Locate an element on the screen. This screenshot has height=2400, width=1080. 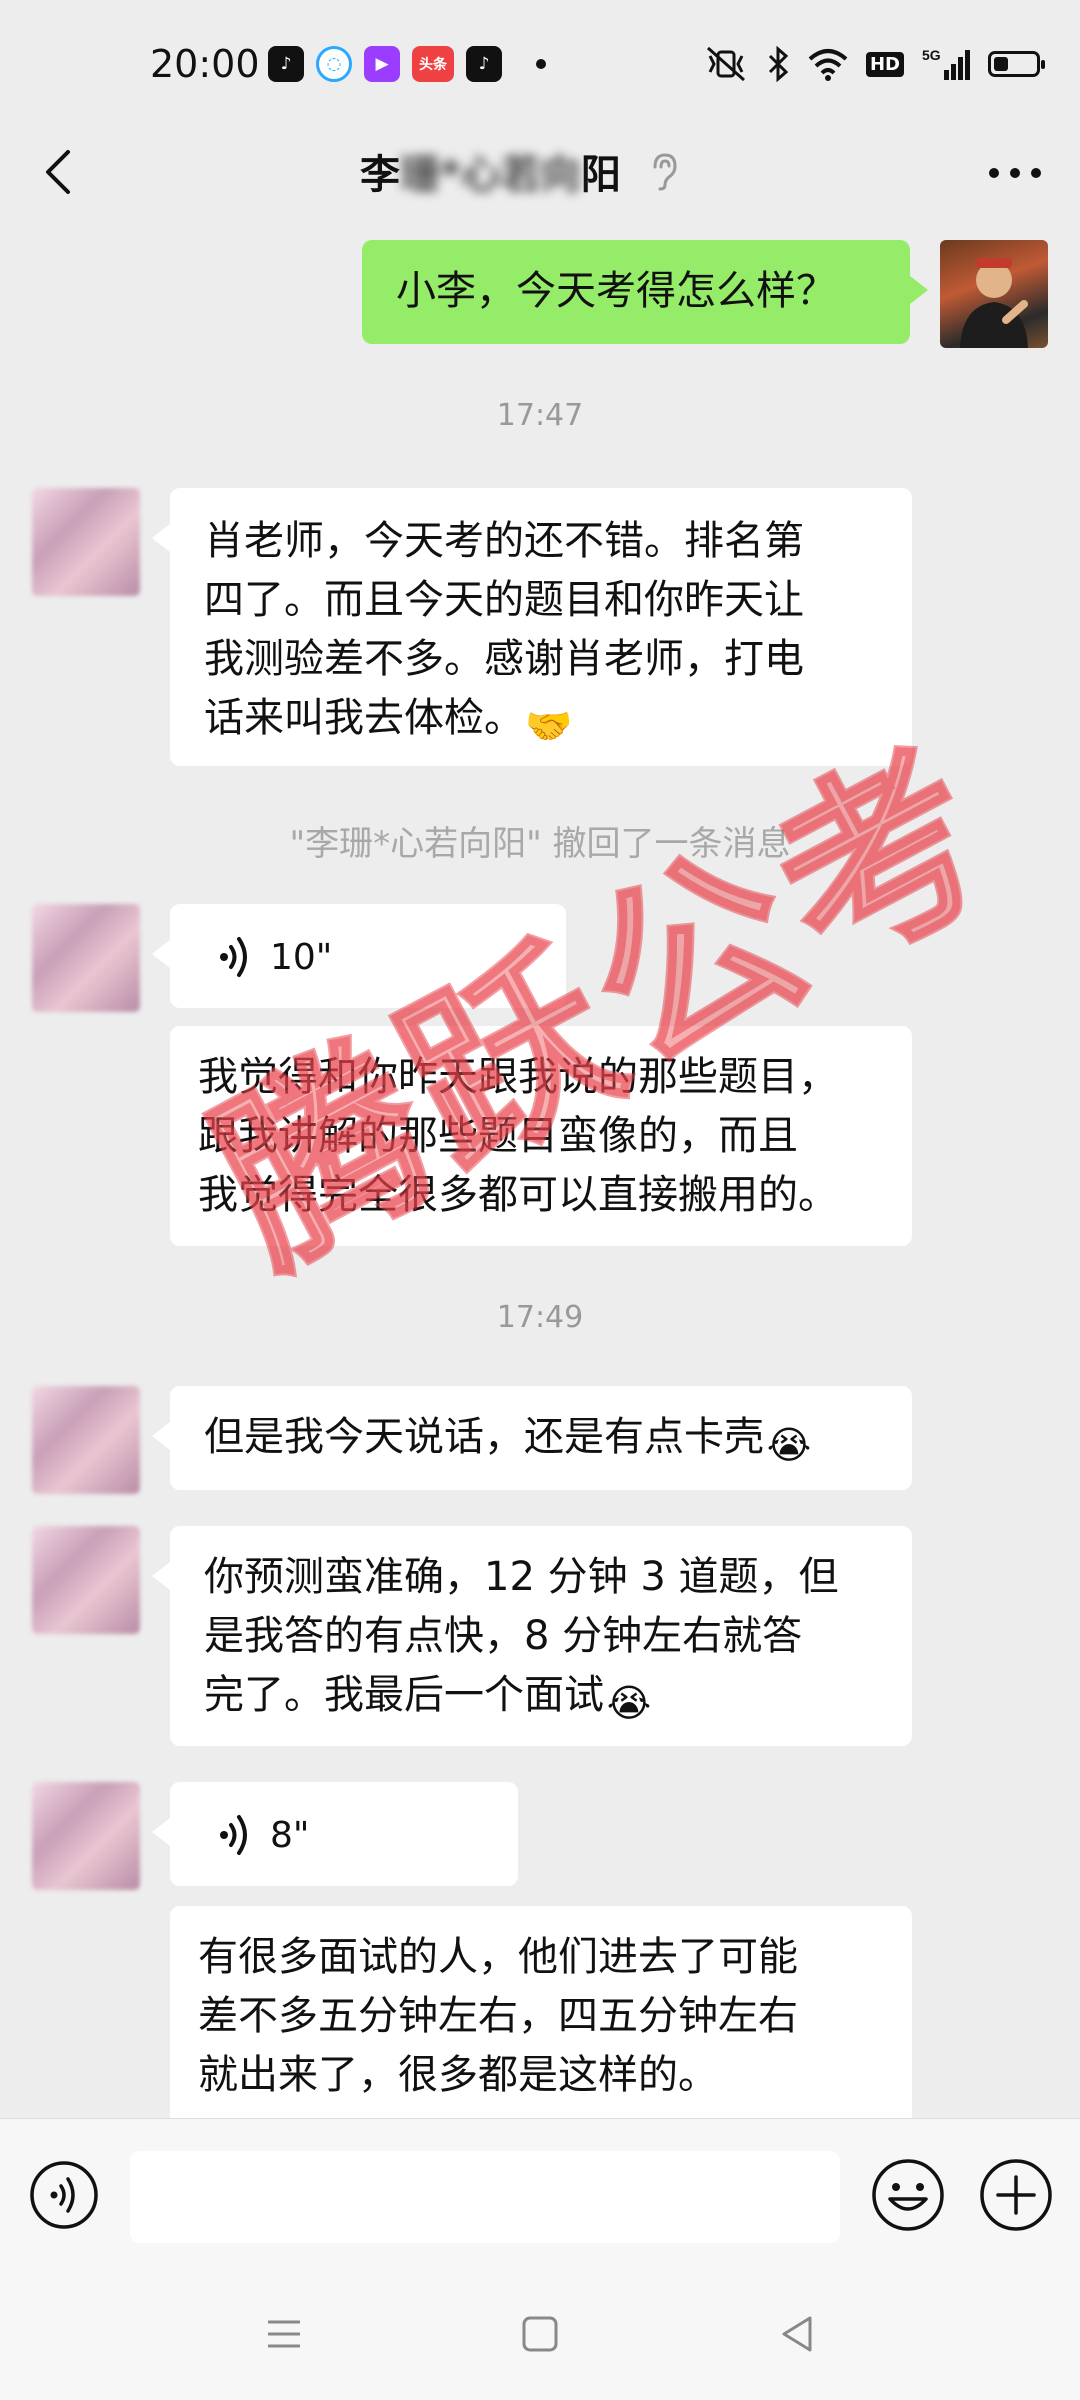
silent-vibrate-icon is located at coordinates (725, 64).